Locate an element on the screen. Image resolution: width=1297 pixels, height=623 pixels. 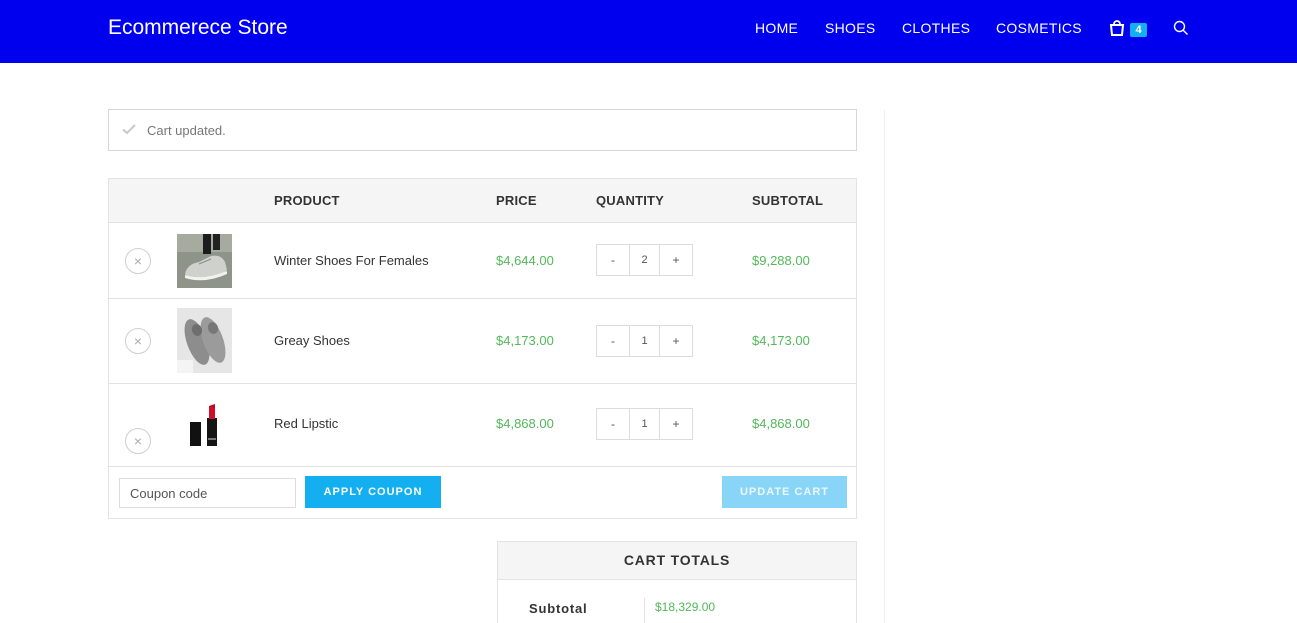
product-price: $4,173.00 is located at coordinates (525, 340).